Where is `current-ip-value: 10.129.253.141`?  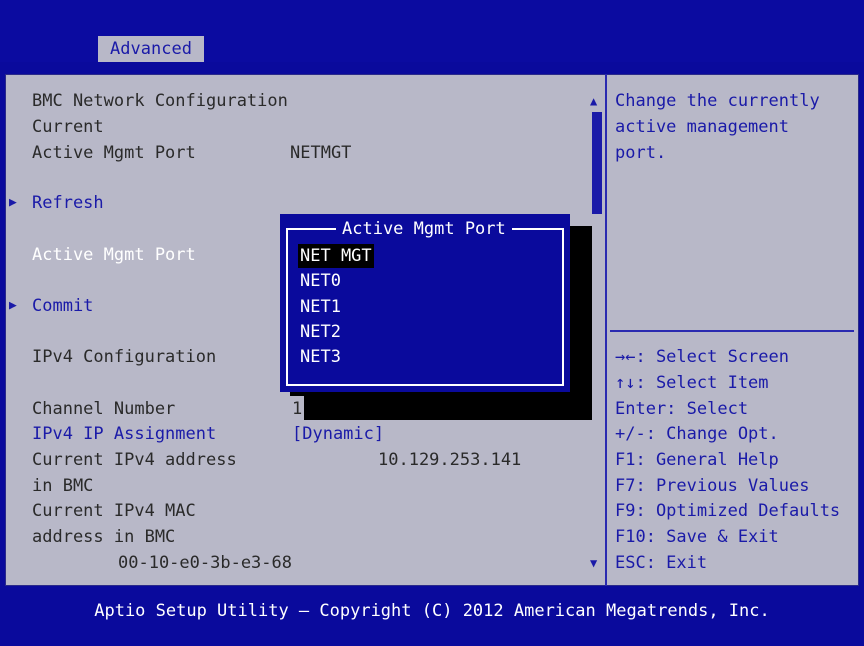
current-ip-value: 10.129.253.141 is located at coordinates (450, 460).